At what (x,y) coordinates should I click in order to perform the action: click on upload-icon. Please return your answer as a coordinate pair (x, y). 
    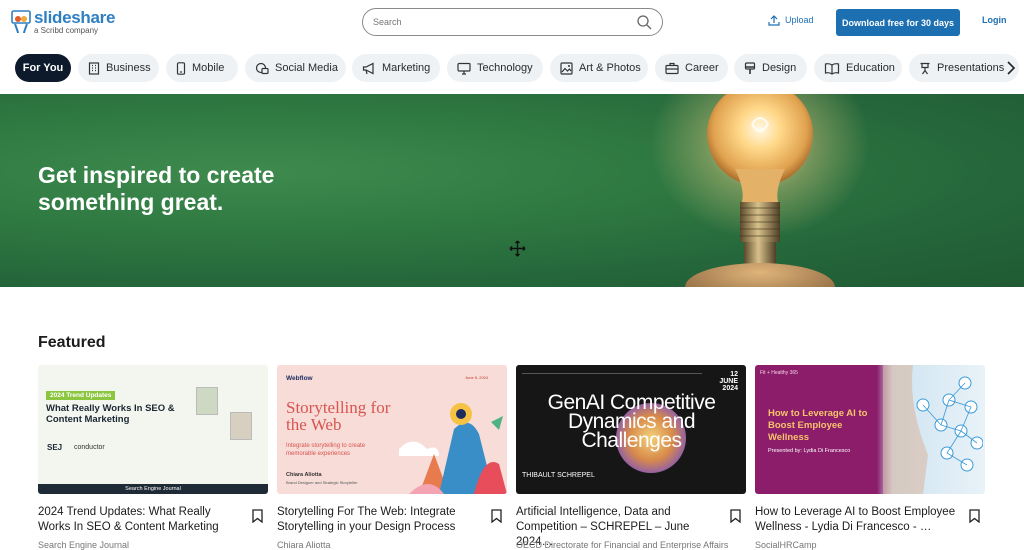
    Looking at the image, I should click on (774, 20).